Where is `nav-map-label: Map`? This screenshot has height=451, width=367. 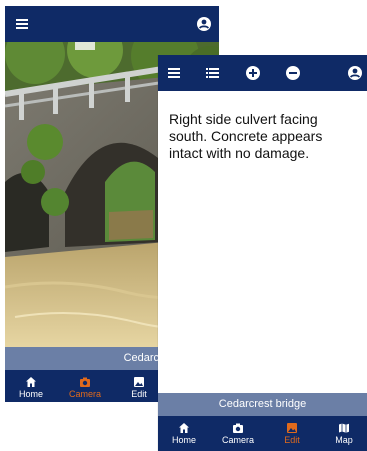 nav-map-label: Map is located at coordinates (344, 440).